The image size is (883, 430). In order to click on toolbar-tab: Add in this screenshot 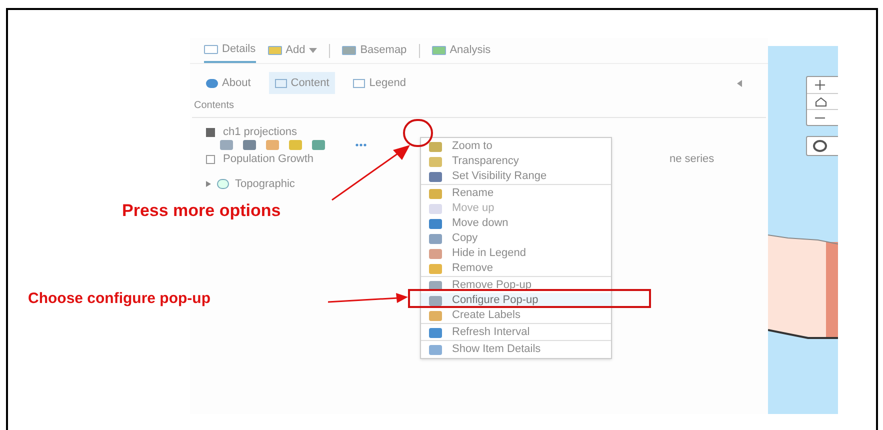, I will do `click(293, 50)`.